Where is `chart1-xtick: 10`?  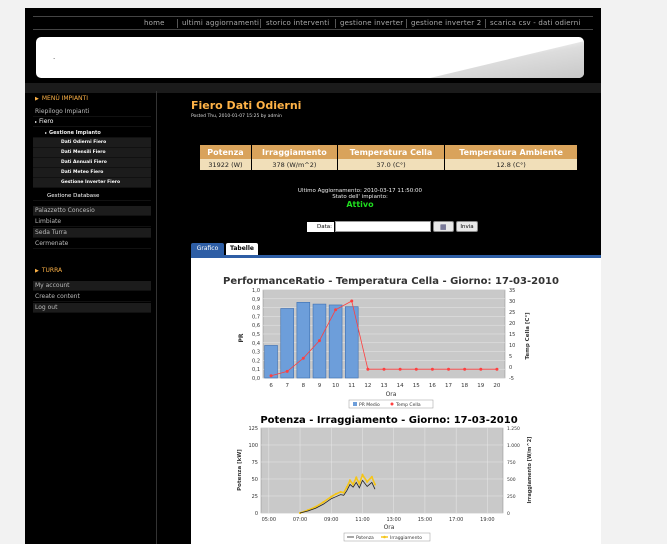
chart1-xtick: 10 is located at coordinates (335, 386).